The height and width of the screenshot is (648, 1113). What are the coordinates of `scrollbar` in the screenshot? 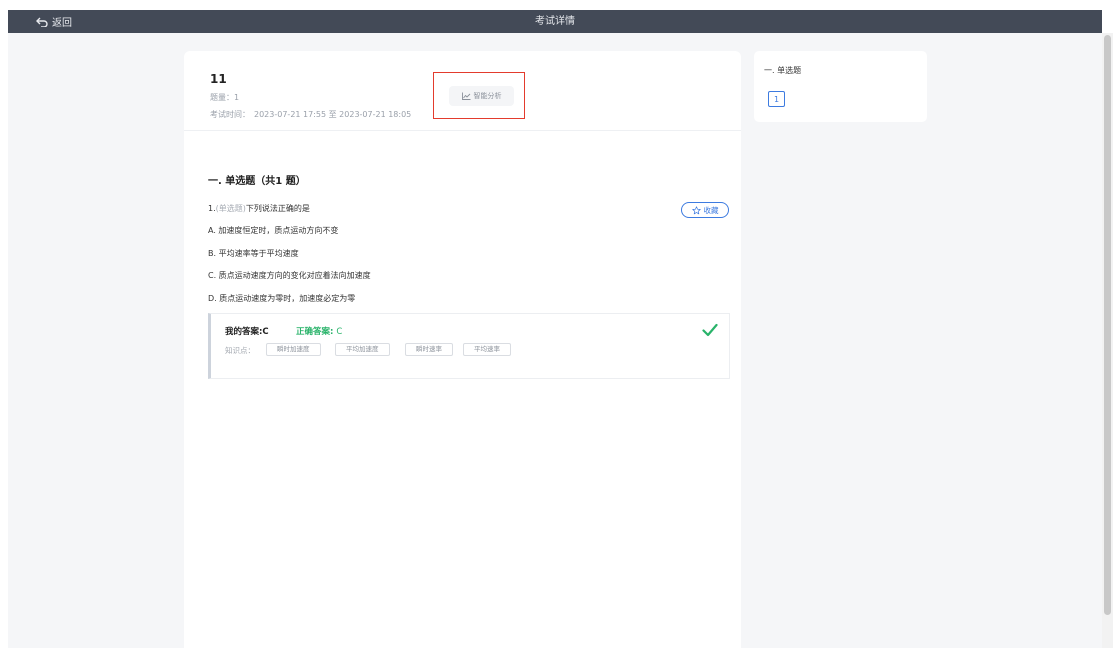 It's located at (1107, 340).